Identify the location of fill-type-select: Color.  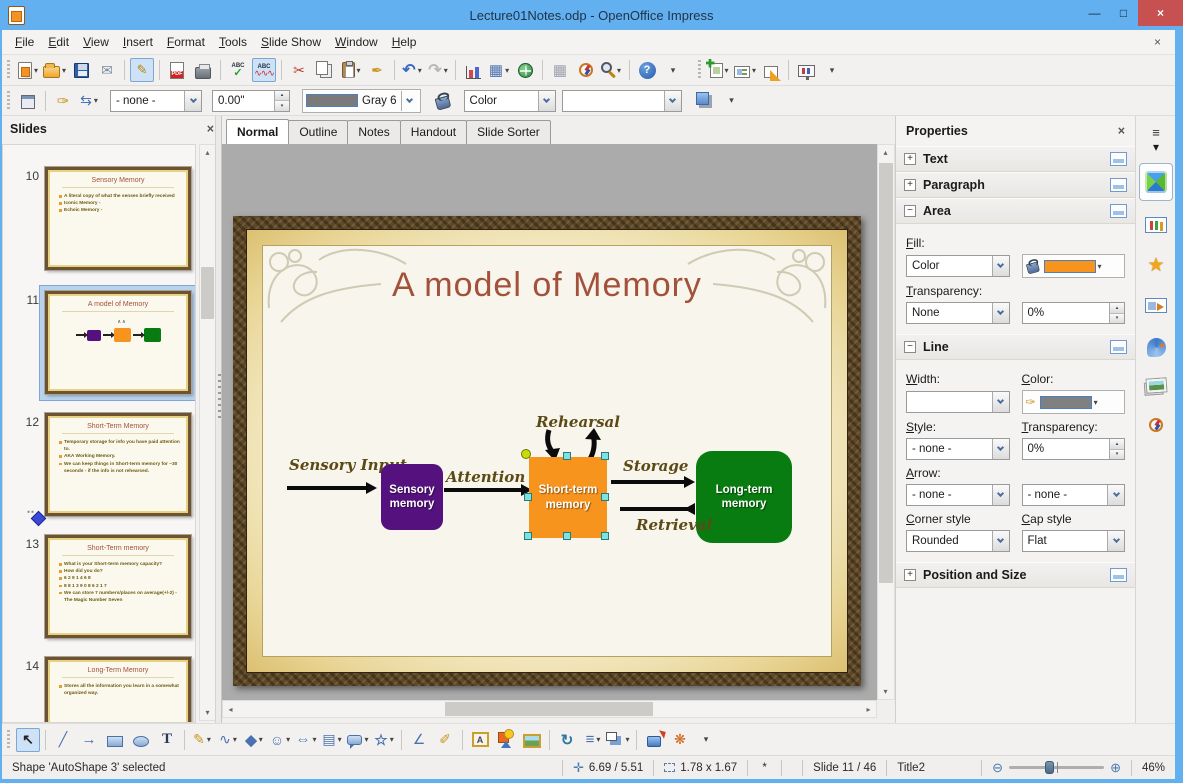
(509, 100).